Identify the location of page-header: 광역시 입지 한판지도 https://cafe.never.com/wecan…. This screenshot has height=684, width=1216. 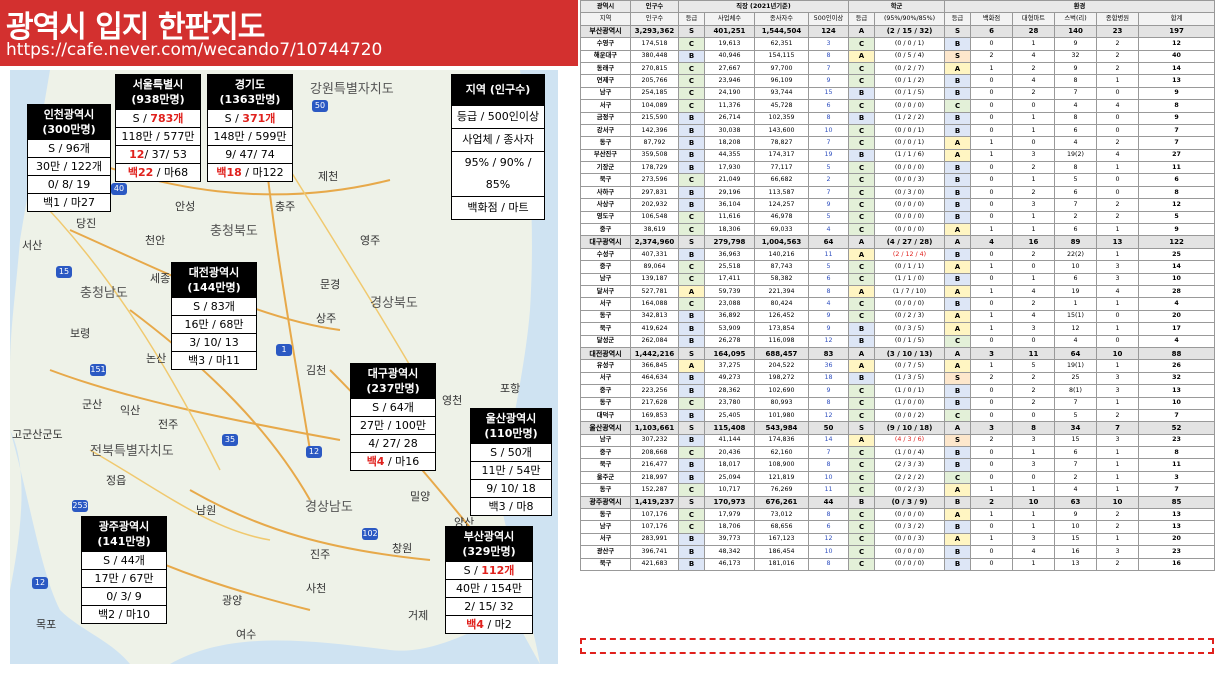
(289, 33).